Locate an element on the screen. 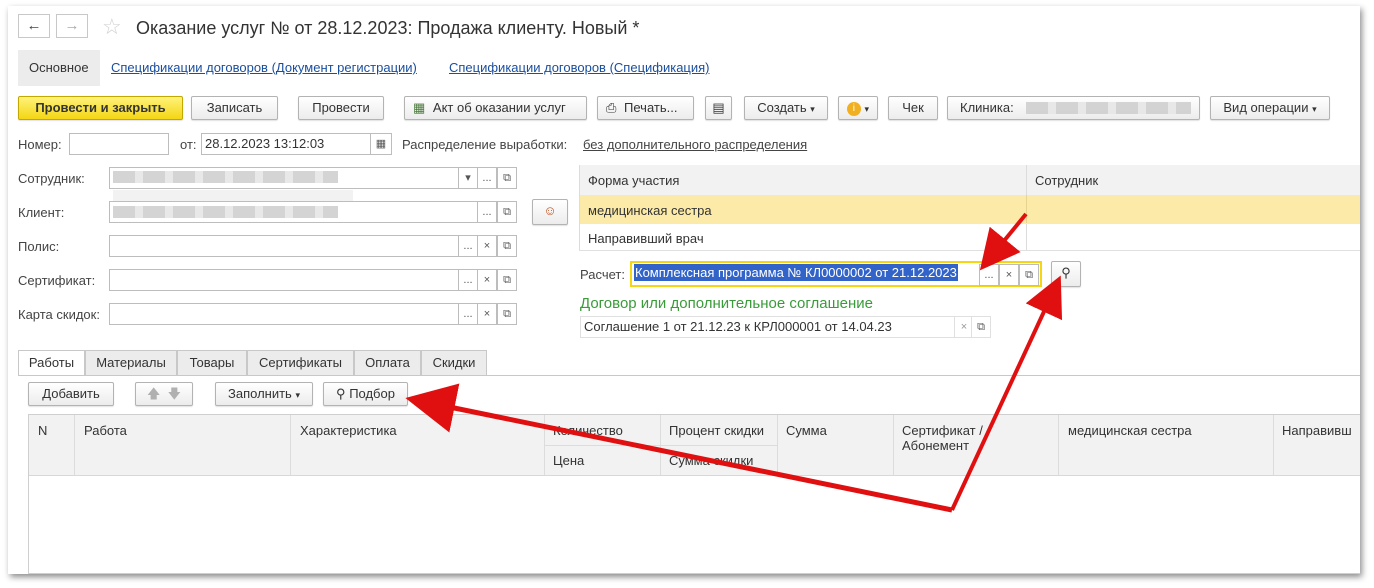 The image size is (1374, 588). arrow-to-calculation is located at coordinates (1003, 241).